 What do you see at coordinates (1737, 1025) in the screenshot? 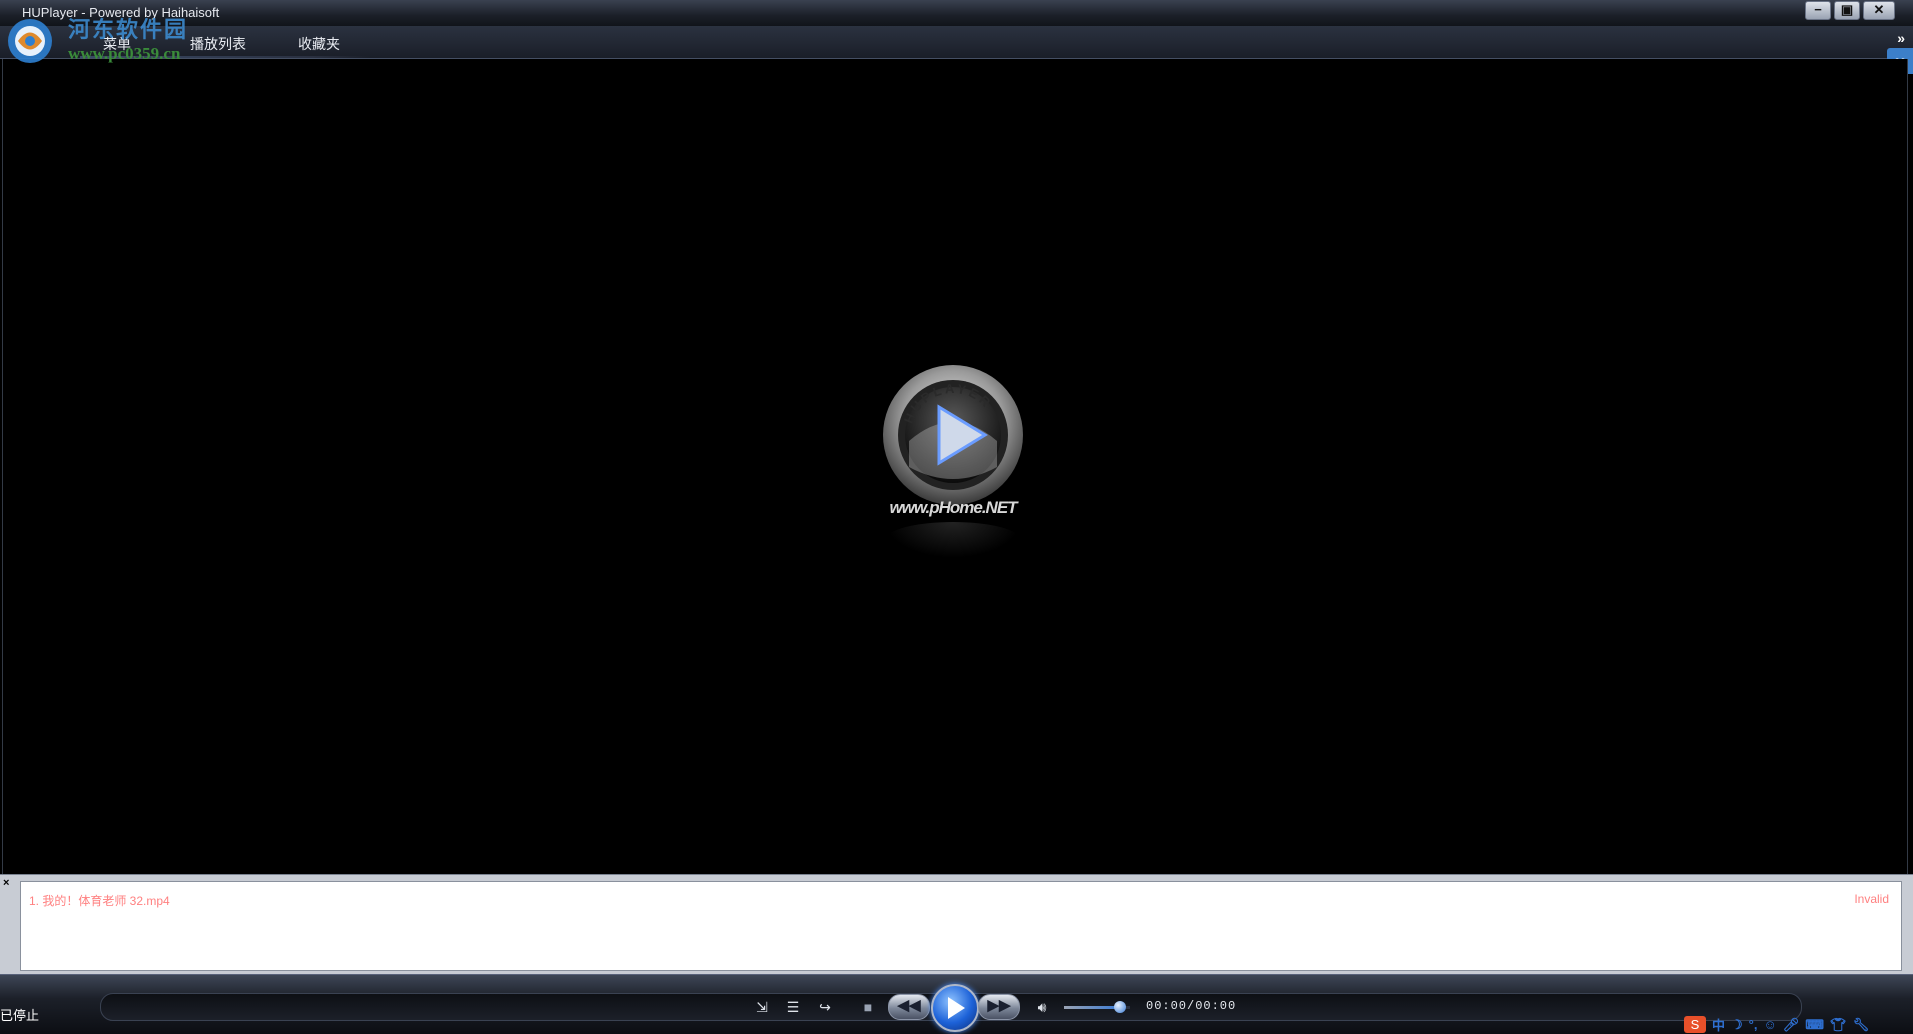
I see `moon-icon: ☽` at bounding box center [1737, 1025].